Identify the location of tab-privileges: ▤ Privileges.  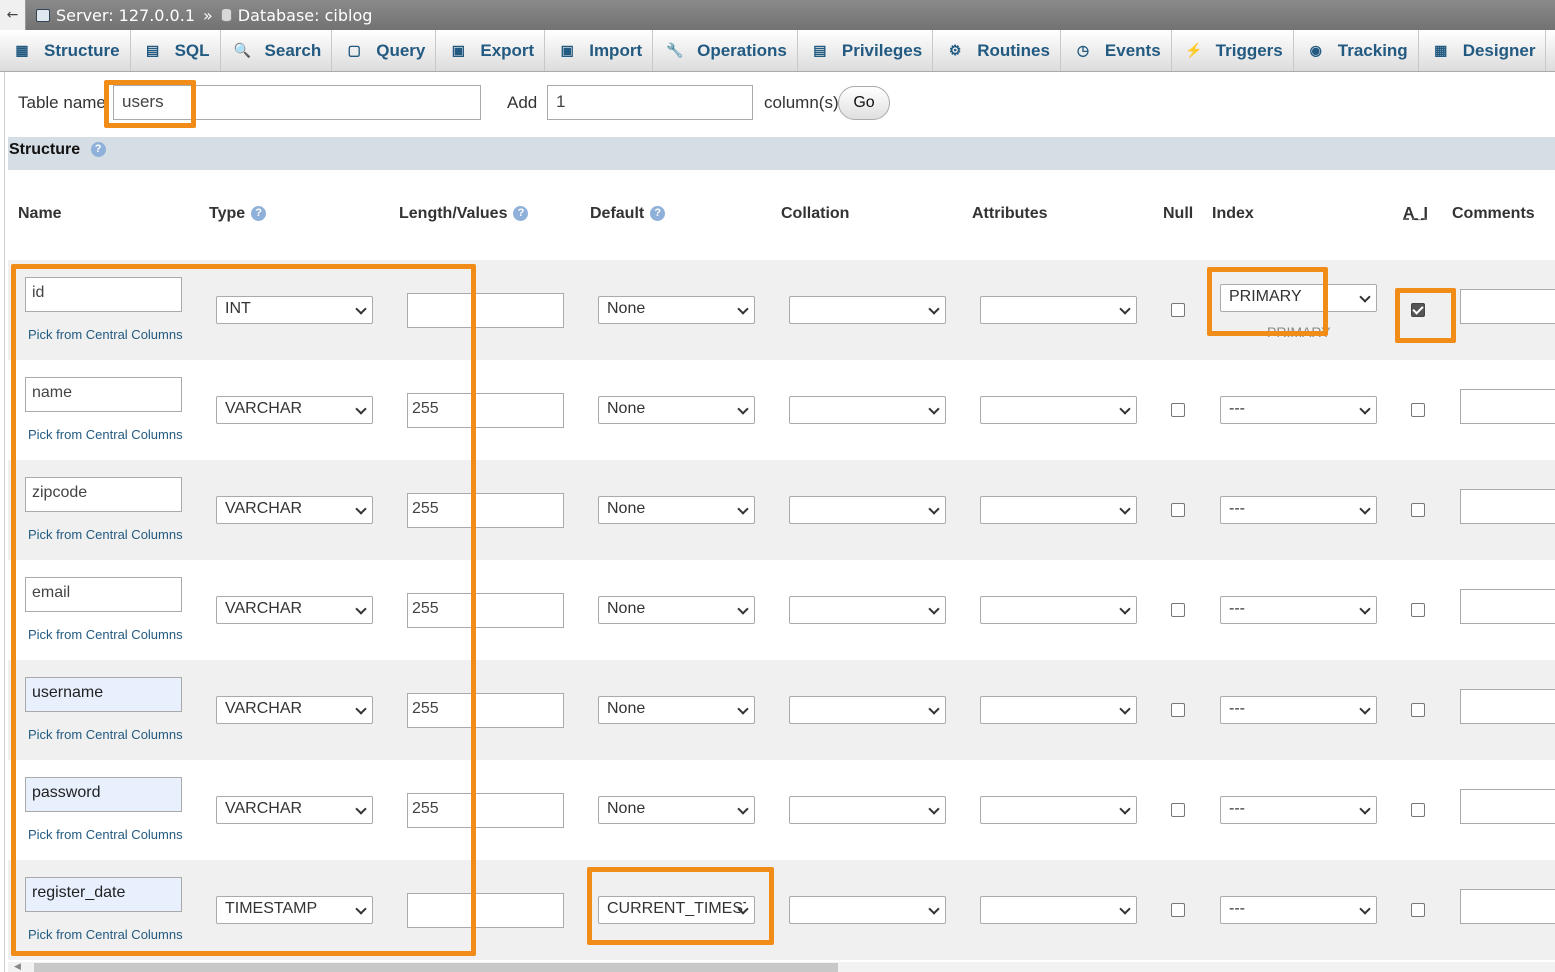
(866, 50).